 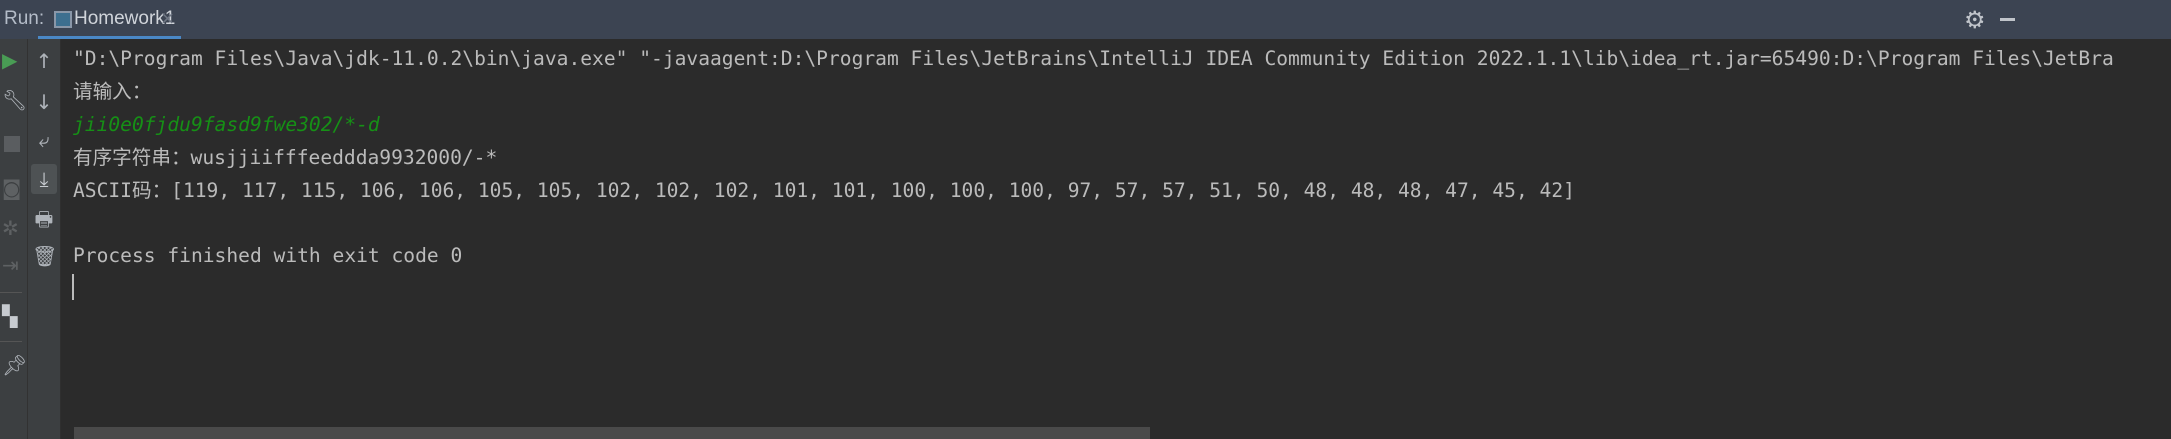 I want to click on layout-icon: ▚, so click(x=9, y=316).